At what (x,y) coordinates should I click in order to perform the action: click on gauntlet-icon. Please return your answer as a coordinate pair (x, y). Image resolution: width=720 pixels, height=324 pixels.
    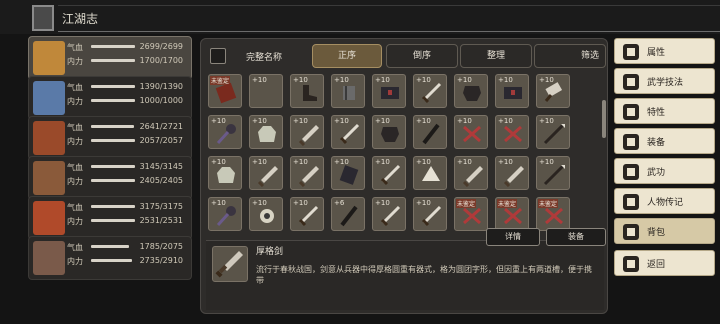
    Looking at the image, I should click on (349, 93).